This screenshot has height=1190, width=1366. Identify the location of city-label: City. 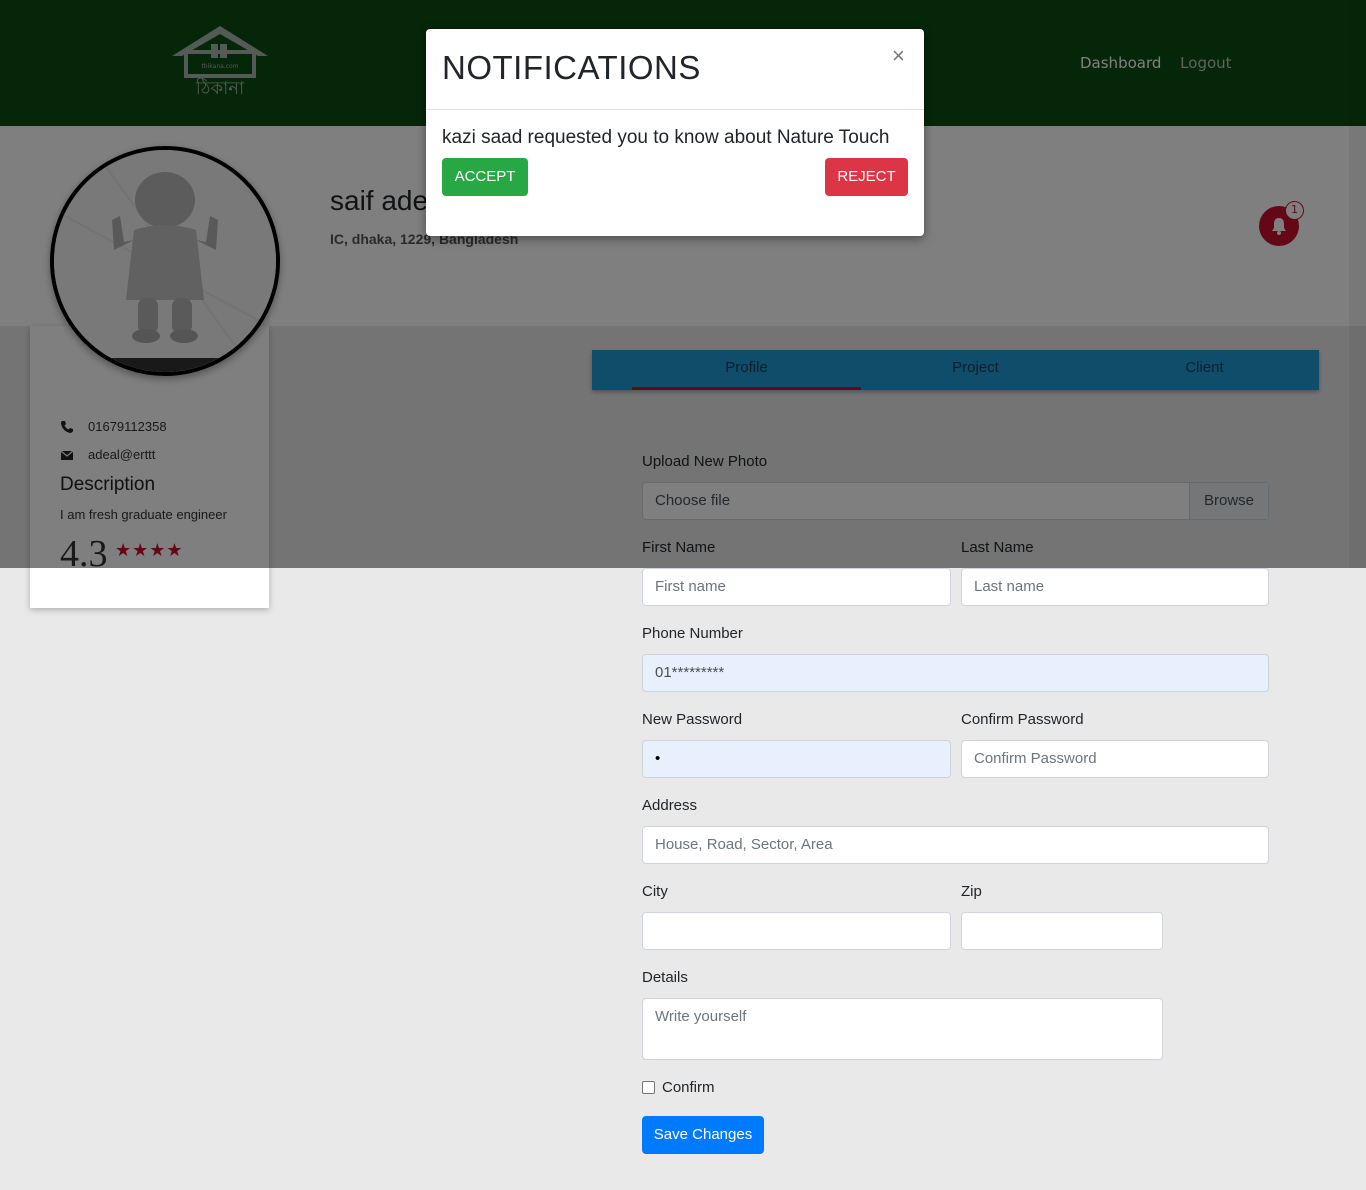
(655, 891).